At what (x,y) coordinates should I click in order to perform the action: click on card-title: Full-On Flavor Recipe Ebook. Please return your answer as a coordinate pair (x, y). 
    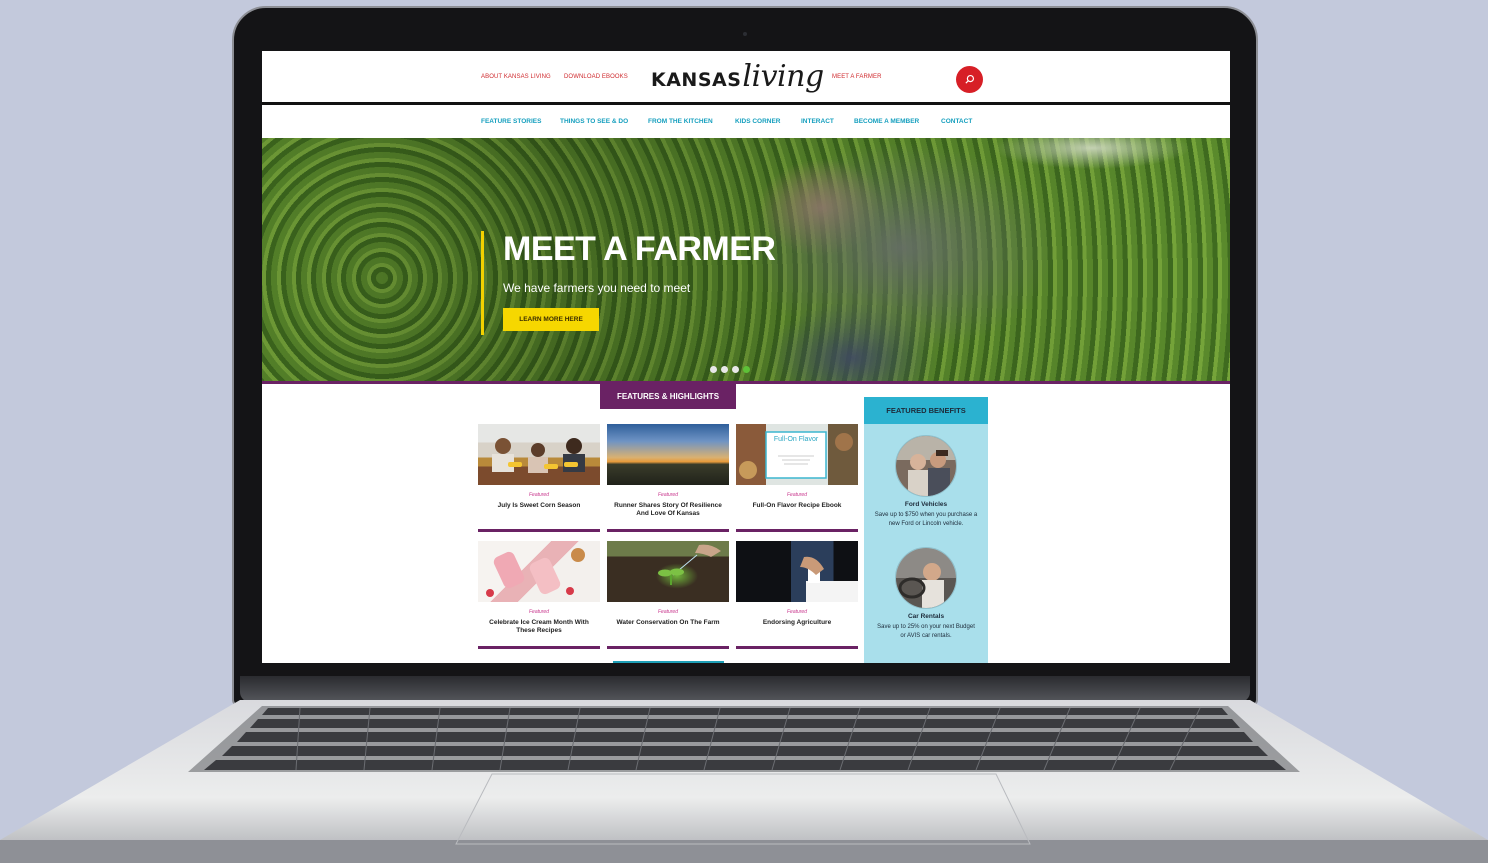
    Looking at the image, I should click on (797, 506).